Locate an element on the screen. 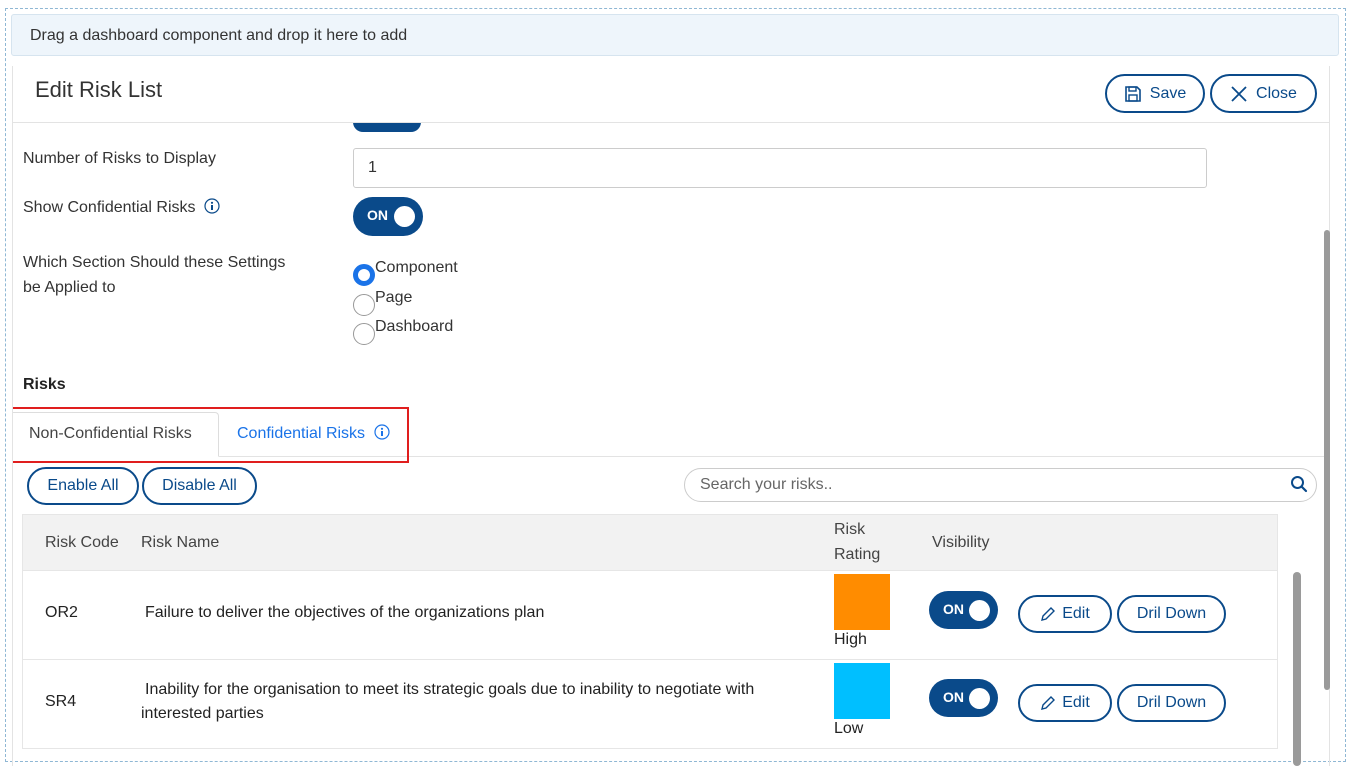  risk-rating-label: High is located at coordinates (850, 639).